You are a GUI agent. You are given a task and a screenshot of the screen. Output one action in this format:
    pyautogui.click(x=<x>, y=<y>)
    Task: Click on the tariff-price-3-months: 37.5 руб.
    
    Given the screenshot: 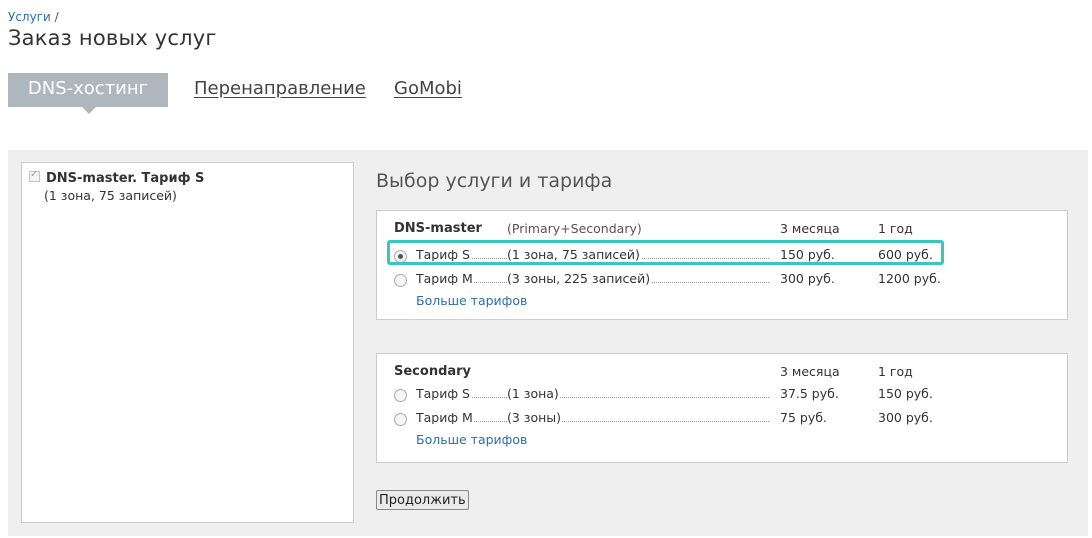 What is the action you would take?
    pyautogui.click(x=809, y=393)
    